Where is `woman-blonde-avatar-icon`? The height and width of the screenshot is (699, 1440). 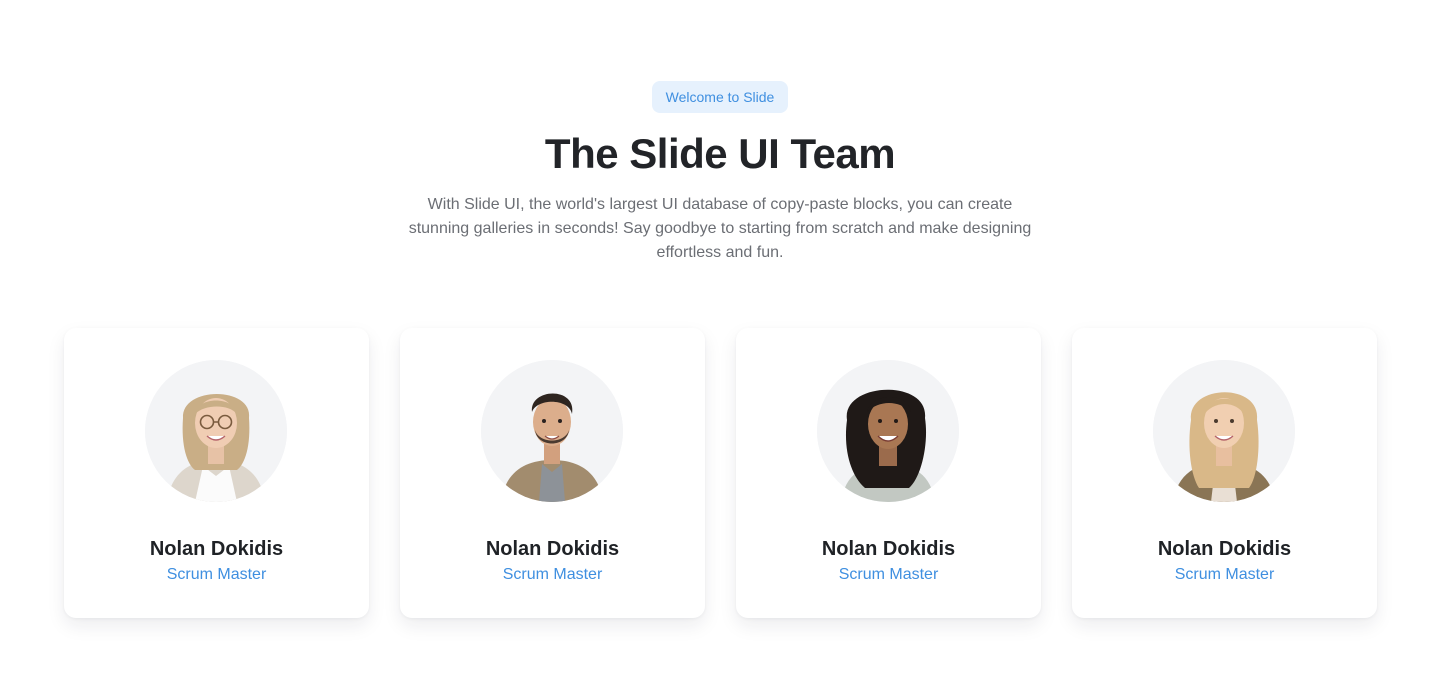
woman-blonde-avatar-icon is located at coordinates (1224, 431).